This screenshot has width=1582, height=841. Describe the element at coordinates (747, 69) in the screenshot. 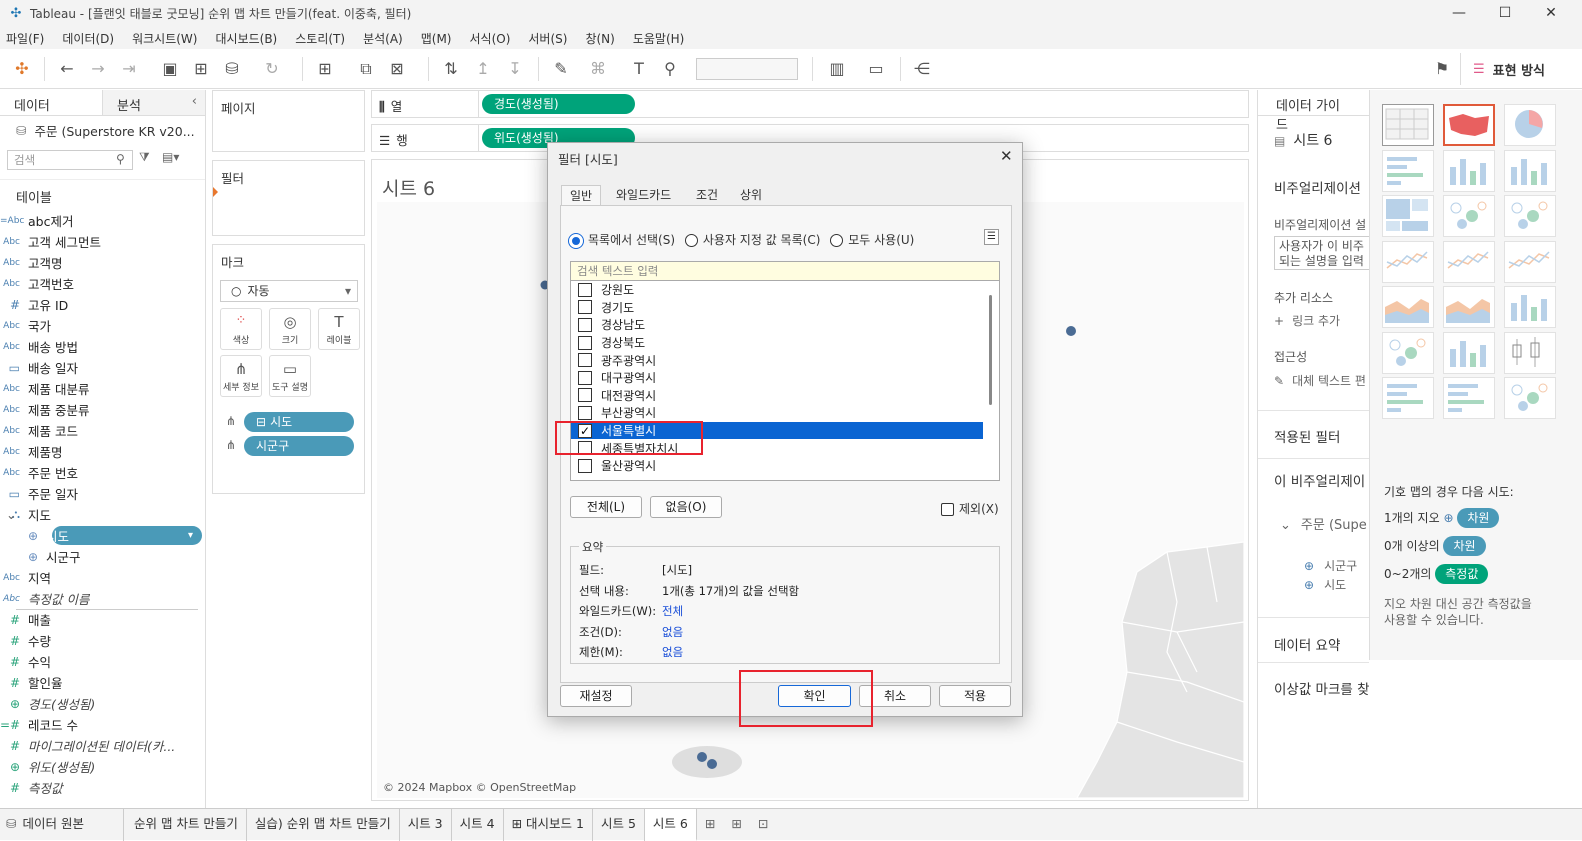

I see `fit-dropdown` at that location.